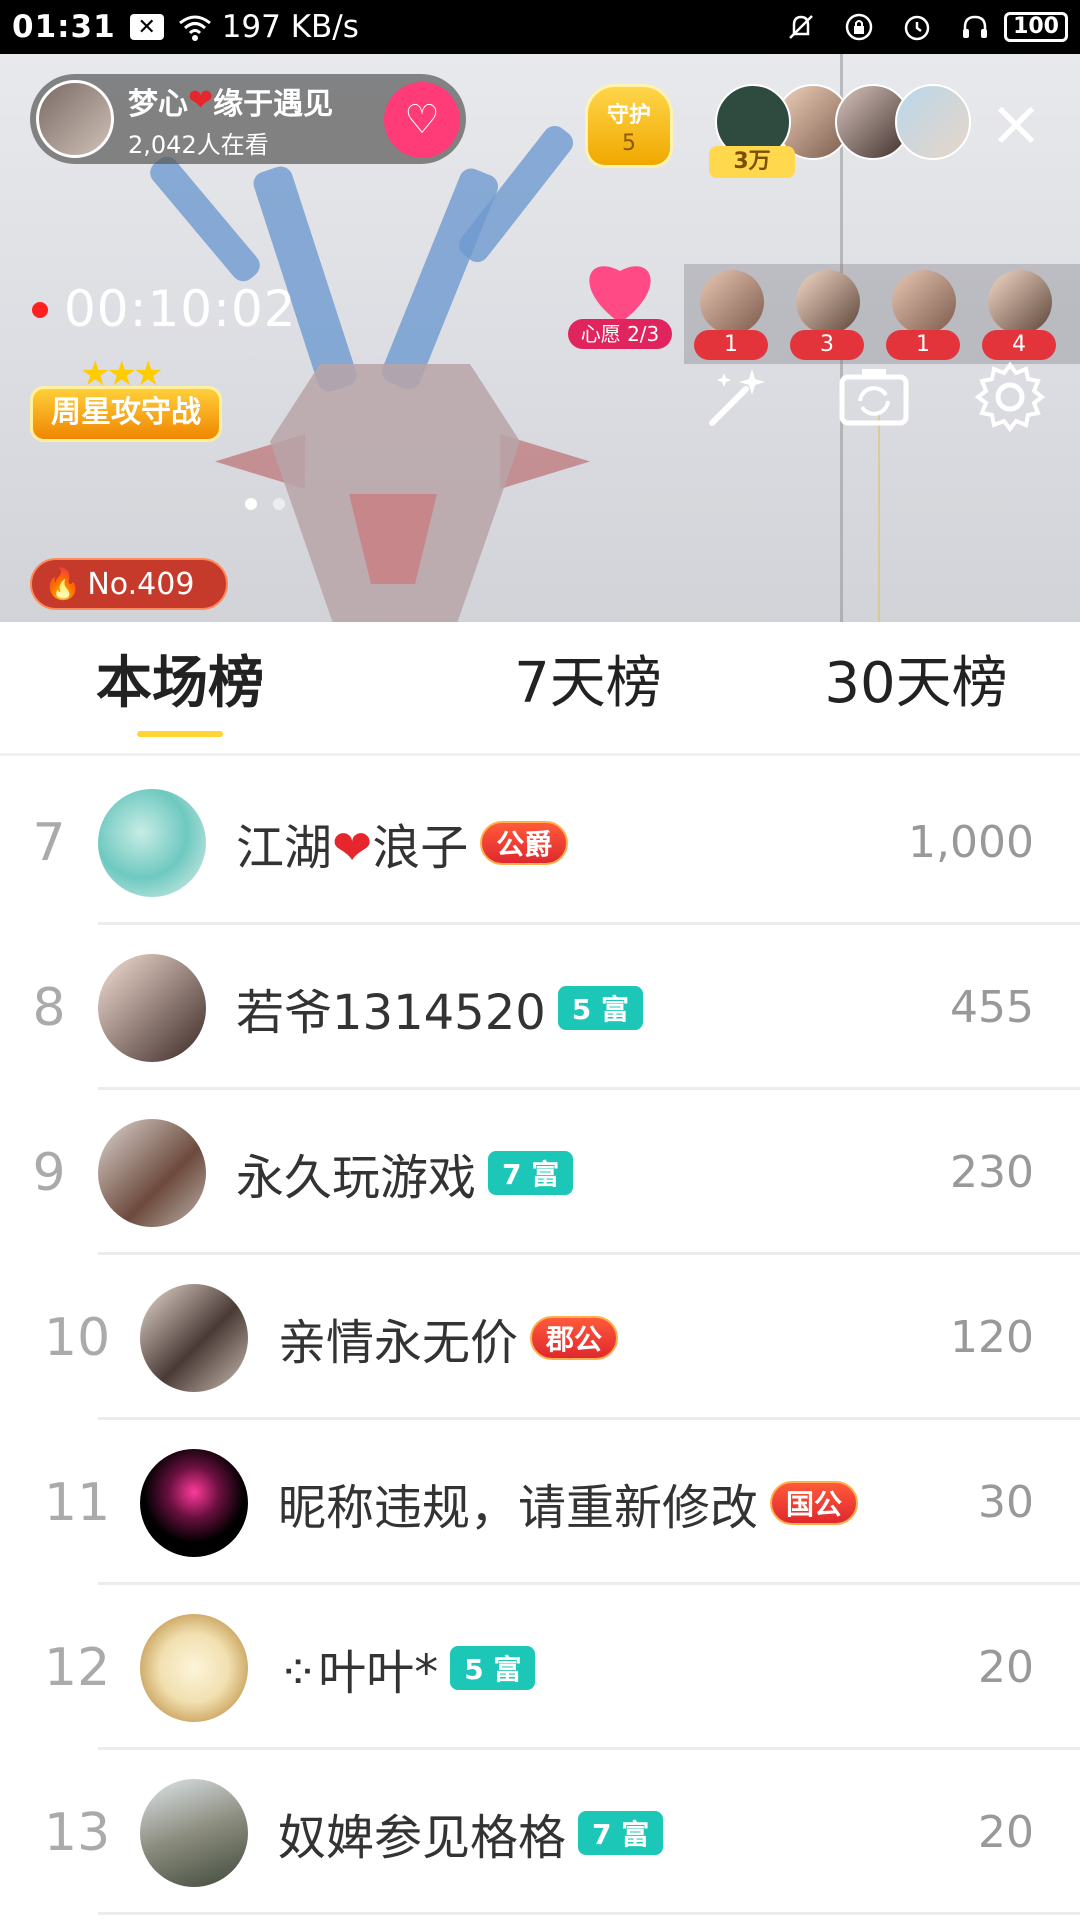 The height and width of the screenshot is (1920, 1080). I want to click on list-item: 13 奴婢参见格格 7 富 20, so click(540, 1832).